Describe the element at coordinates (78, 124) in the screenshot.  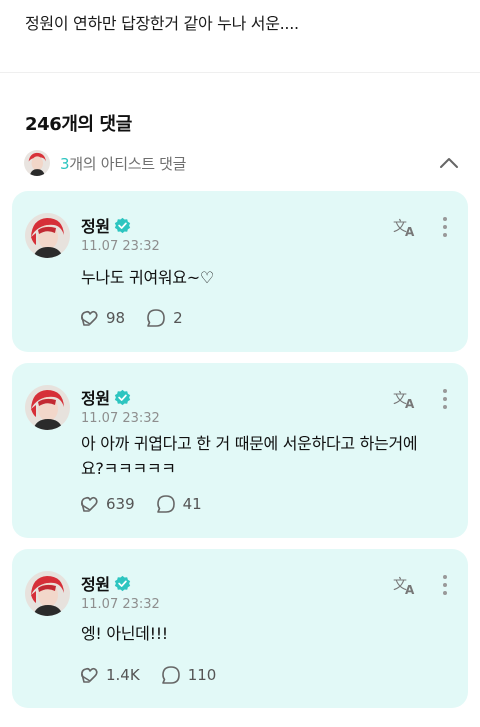
I see `comments-count-title: 246개의 댓글` at that location.